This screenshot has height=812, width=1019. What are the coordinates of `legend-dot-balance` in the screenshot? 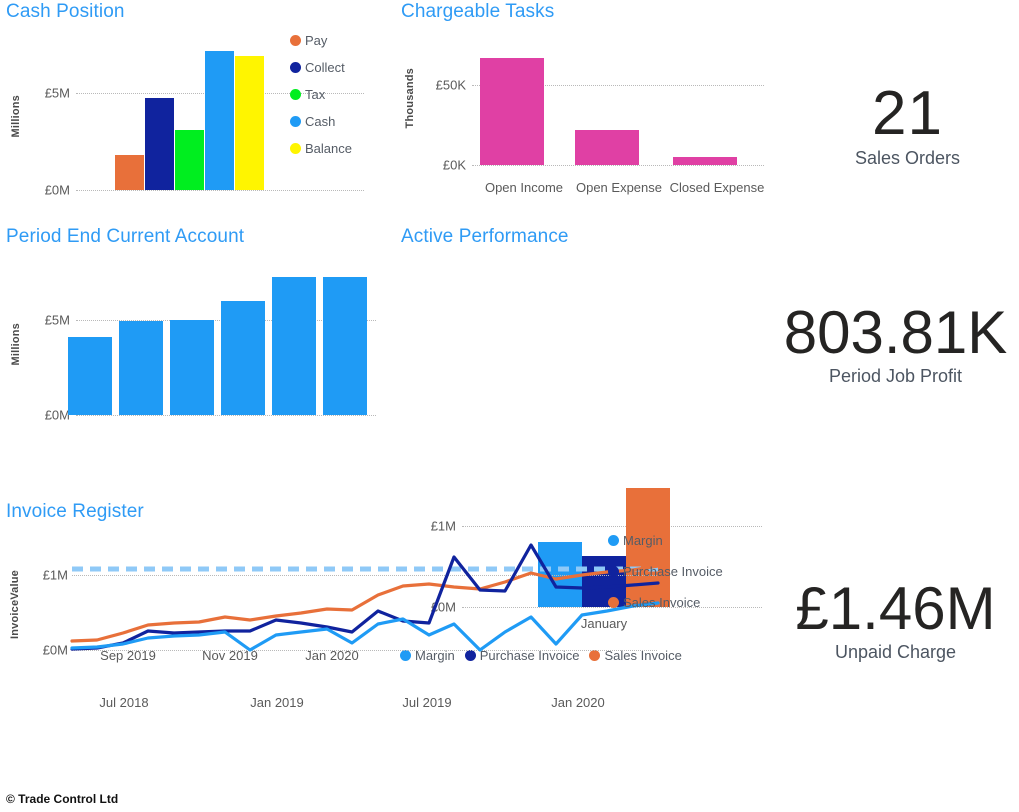 It's located at (295, 148).